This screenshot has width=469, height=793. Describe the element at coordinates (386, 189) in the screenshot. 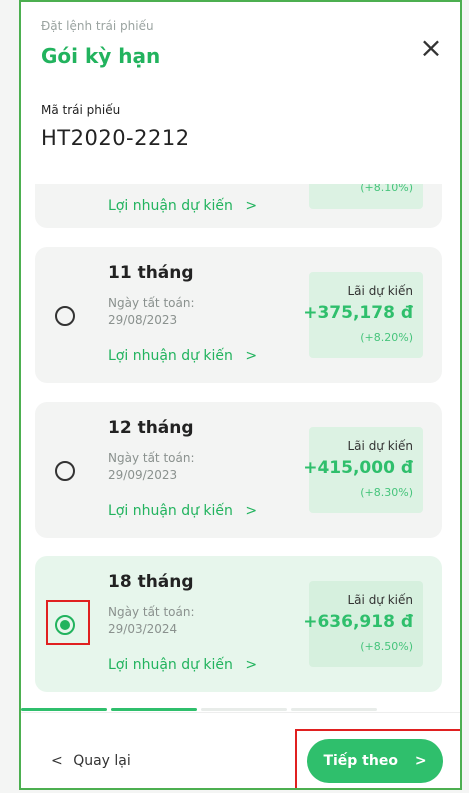

I see `profit-rate: (+8.10%)` at that location.